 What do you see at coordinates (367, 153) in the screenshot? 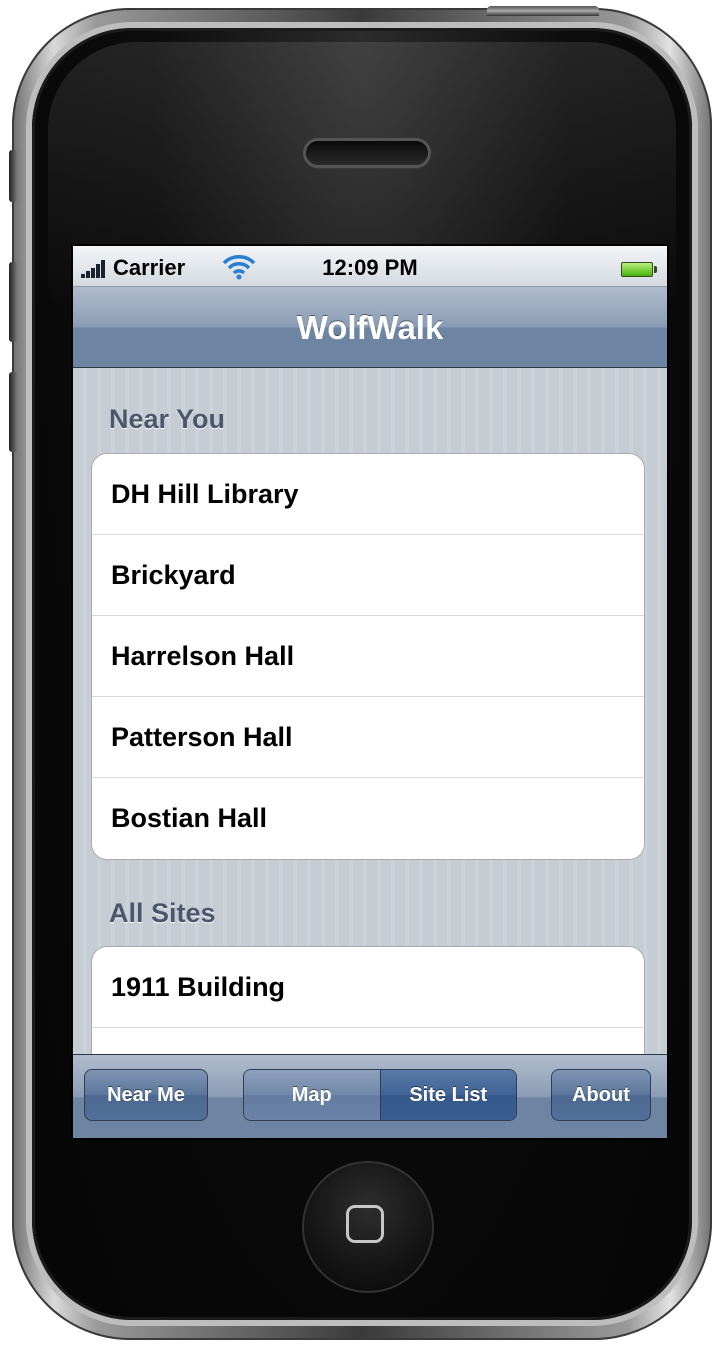
I see `earpiece-speaker` at bounding box center [367, 153].